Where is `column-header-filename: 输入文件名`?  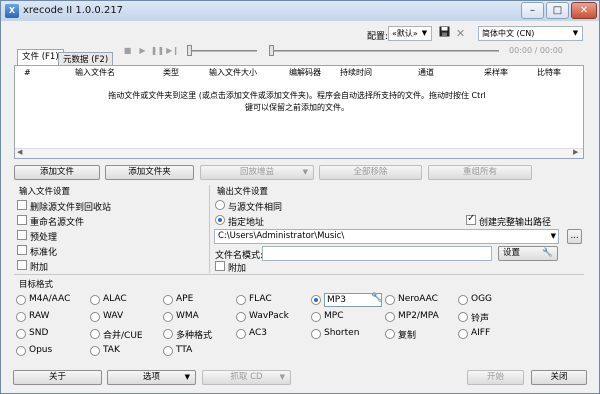
column-header-filename: 输入文件名 is located at coordinates (95, 73).